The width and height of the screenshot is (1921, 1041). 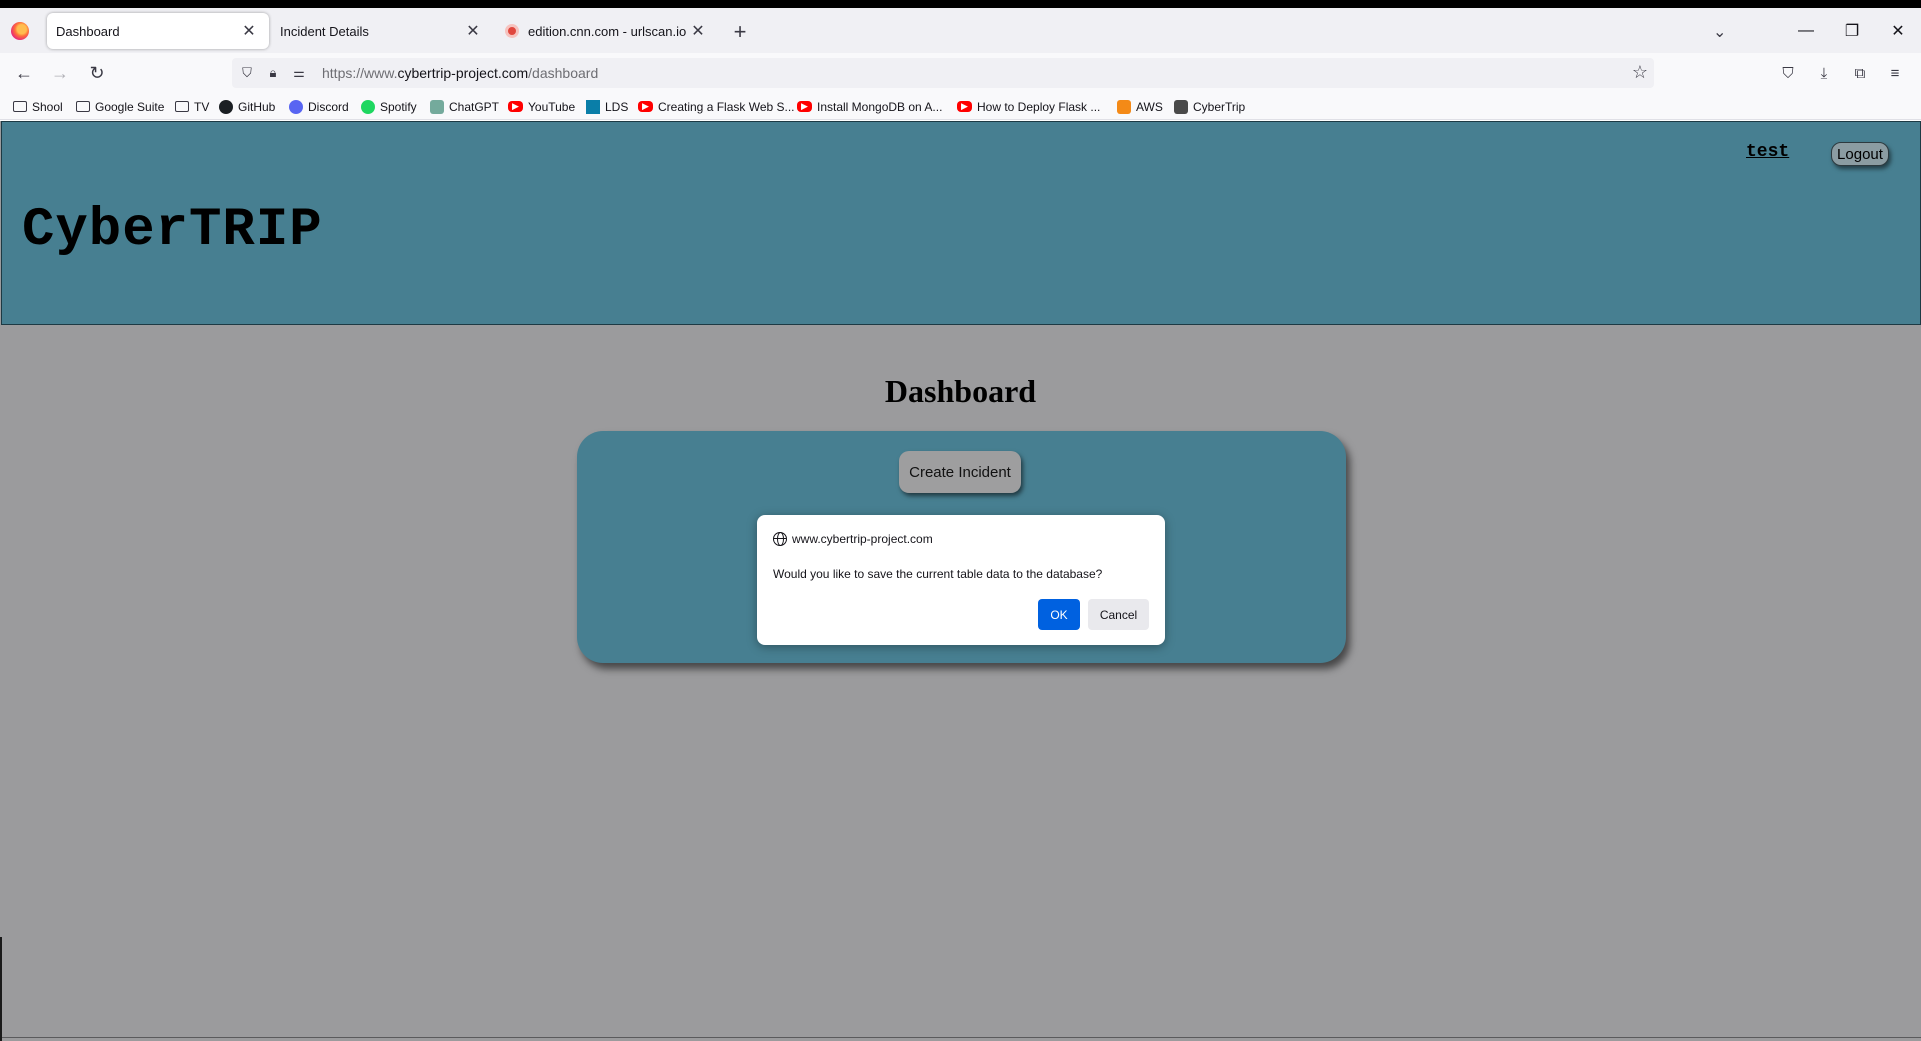 What do you see at coordinates (226, 106) in the screenshot?
I see `github-icon` at bounding box center [226, 106].